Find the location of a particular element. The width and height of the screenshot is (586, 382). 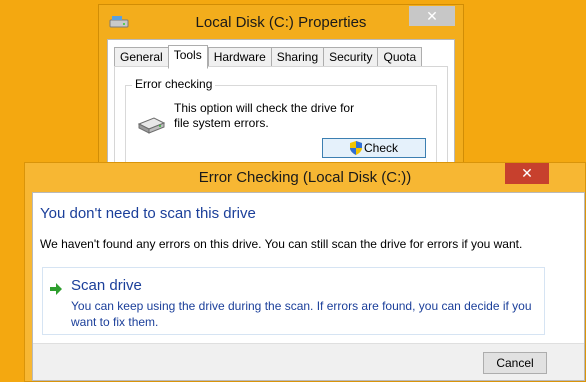

dialog-heading: You don't need to scan this drive is located at coordinates (148, 213).